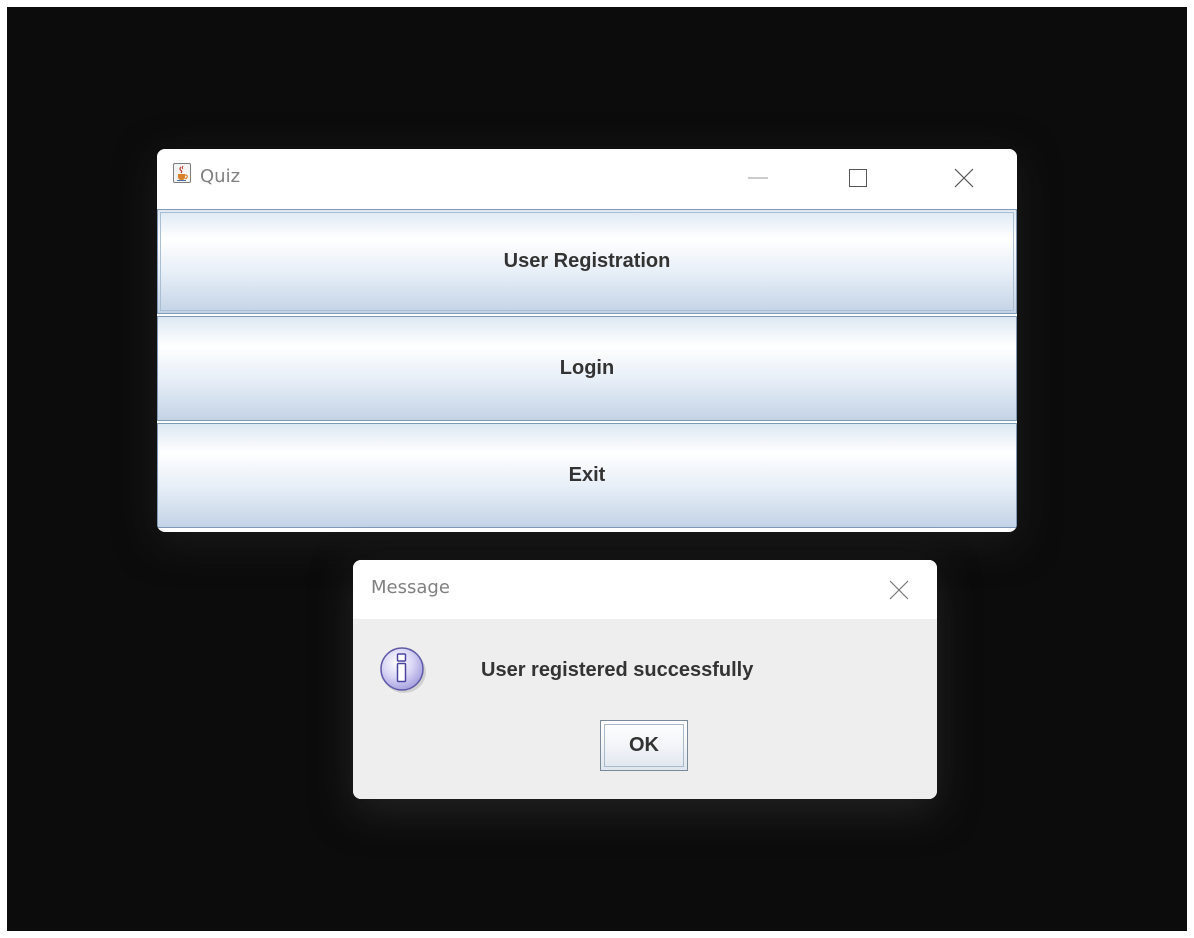 The height and width of the screenshot is (938, 1194). I want to click on user-registration-button: User Registration, so click(587, 261).